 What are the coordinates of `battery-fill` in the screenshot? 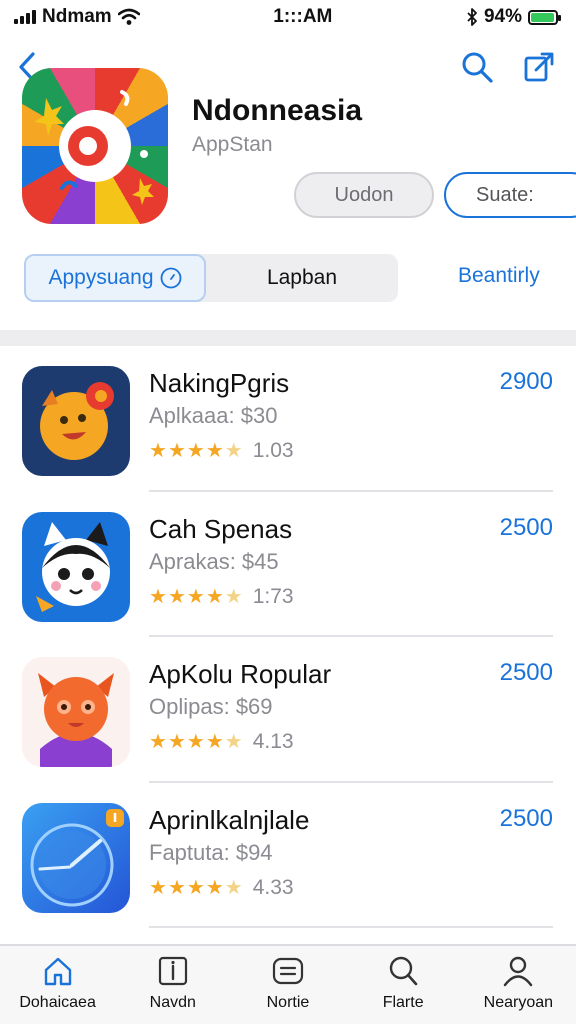 It's located at (542, 17).